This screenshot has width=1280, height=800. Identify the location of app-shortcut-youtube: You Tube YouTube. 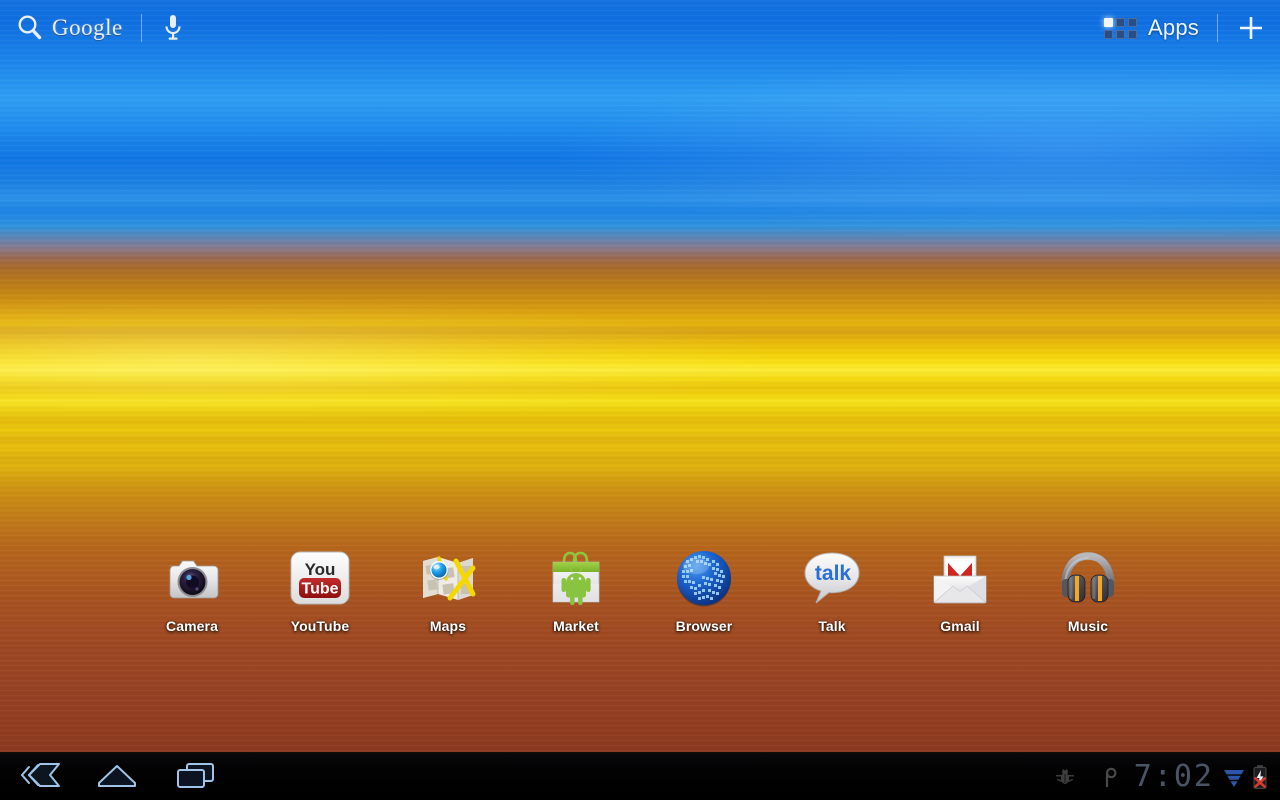
(320, 590).